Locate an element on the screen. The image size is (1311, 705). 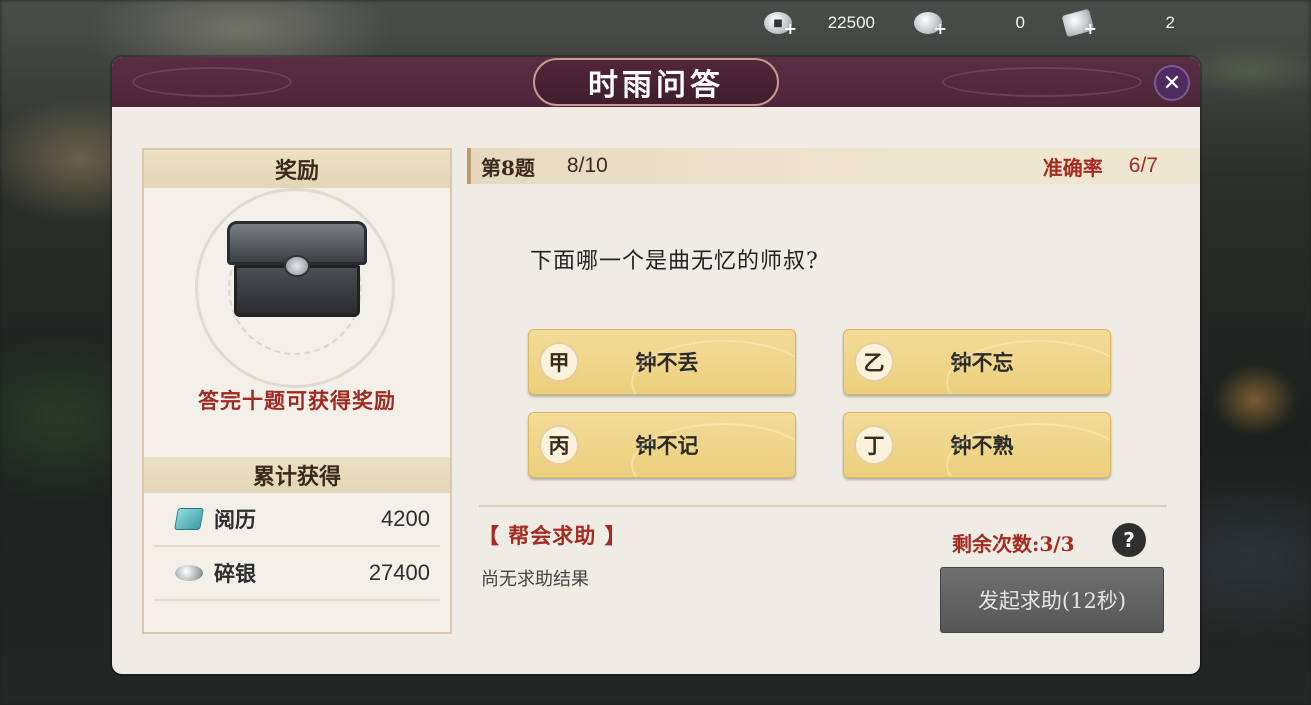
accumulated-value: 27400 is located at coordinates (399, 572).